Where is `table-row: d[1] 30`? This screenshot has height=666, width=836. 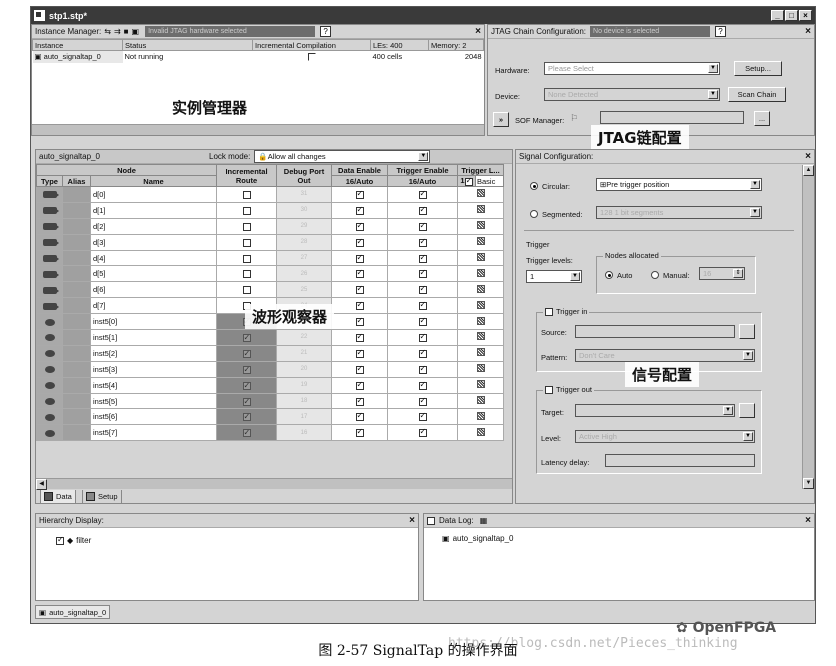 table-row: d[1] 30 is located at coordinates (270, 210).